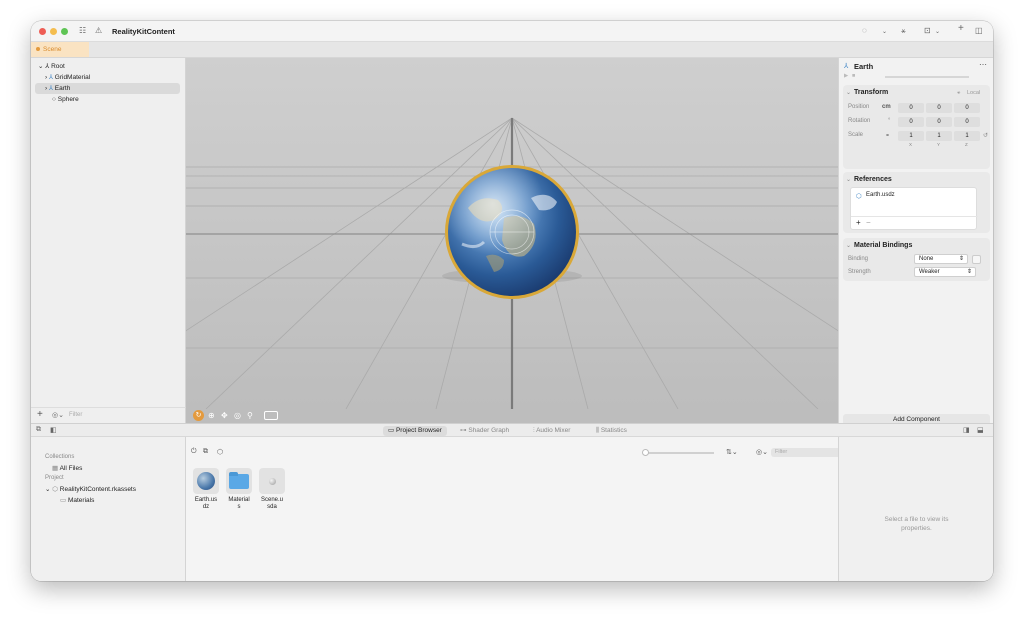 The width and height of the screenshot is (1024, 622). What do you see at coordinates (961, 259) in the screenshot?
I see `popup-chevron-icon: ⇕` at bounding box center [961, 259].